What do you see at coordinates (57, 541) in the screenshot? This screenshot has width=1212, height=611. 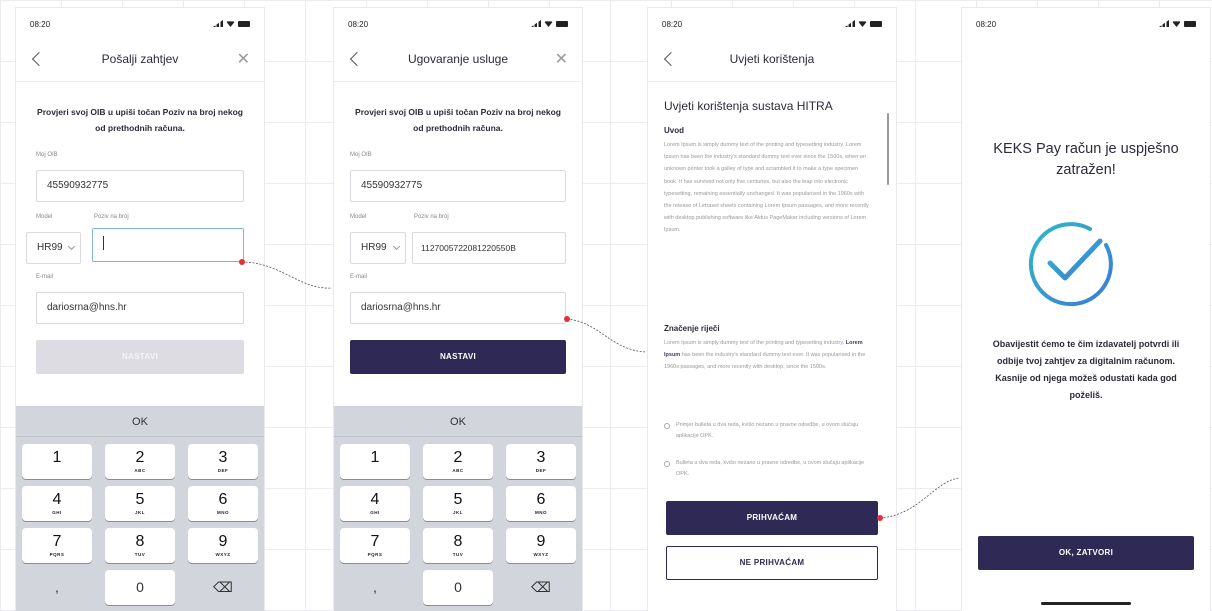 I see `key-number: 7` at bounding box center [57, 541].